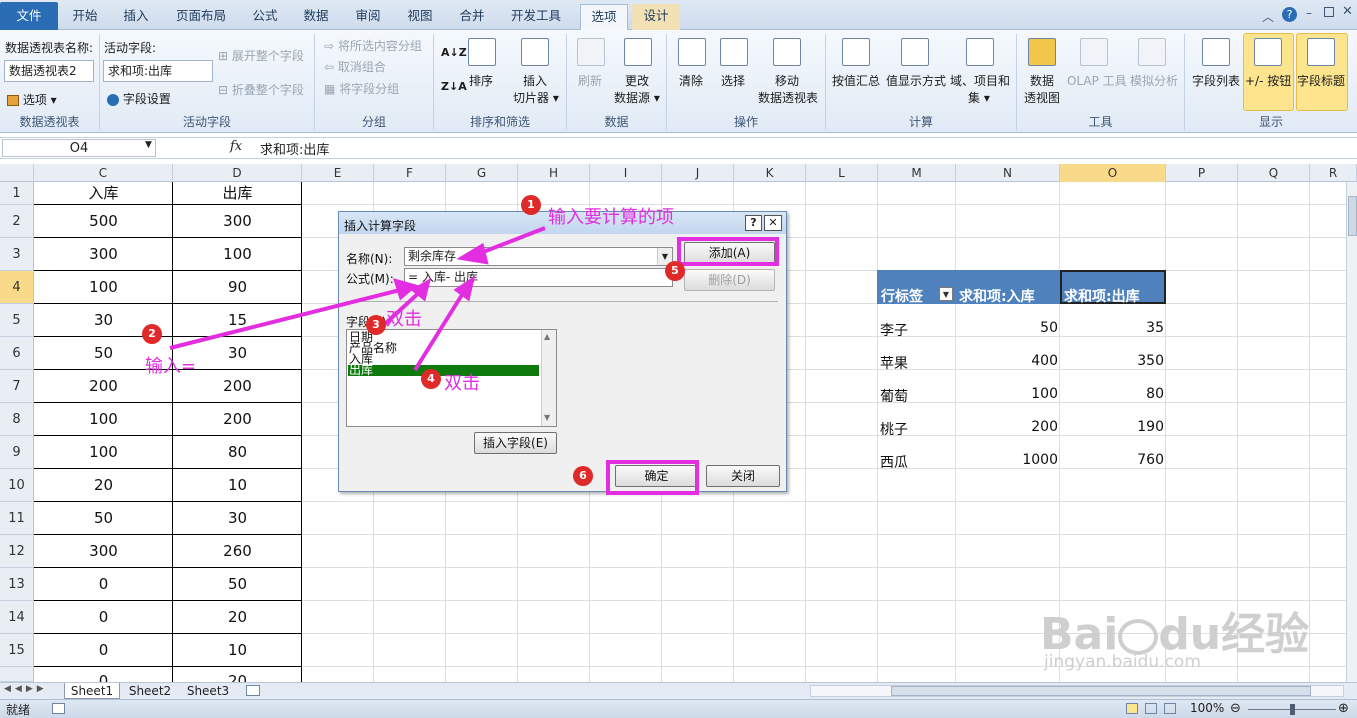 The height and width of the screenshot is (718, 1357). I want to click on status-bar: 就绪 100% ⊖ ⊕, so click(678, 708).